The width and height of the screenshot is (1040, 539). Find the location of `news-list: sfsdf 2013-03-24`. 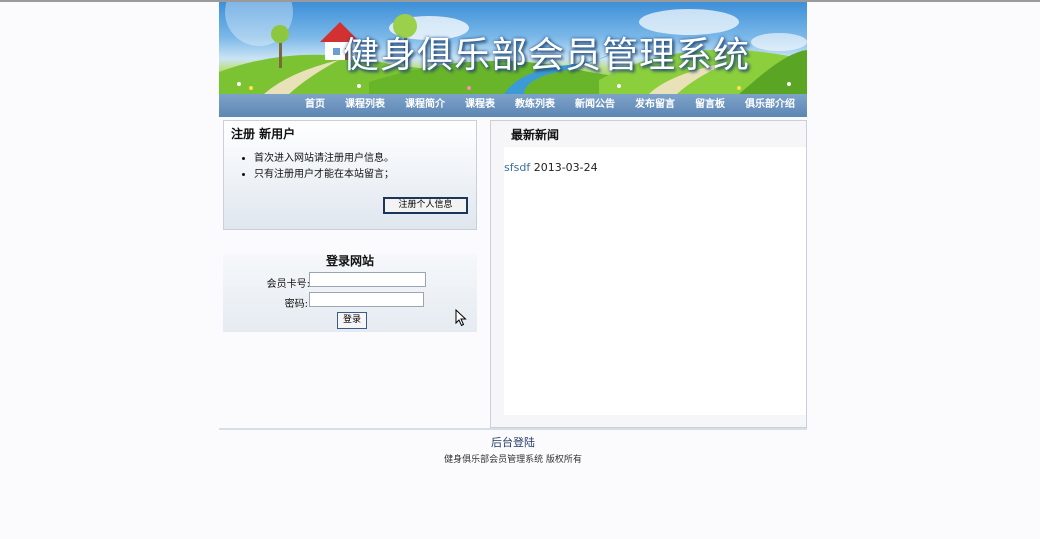

news-list: sfsdf 2013-03-24 is located at coordinates (655, 281).